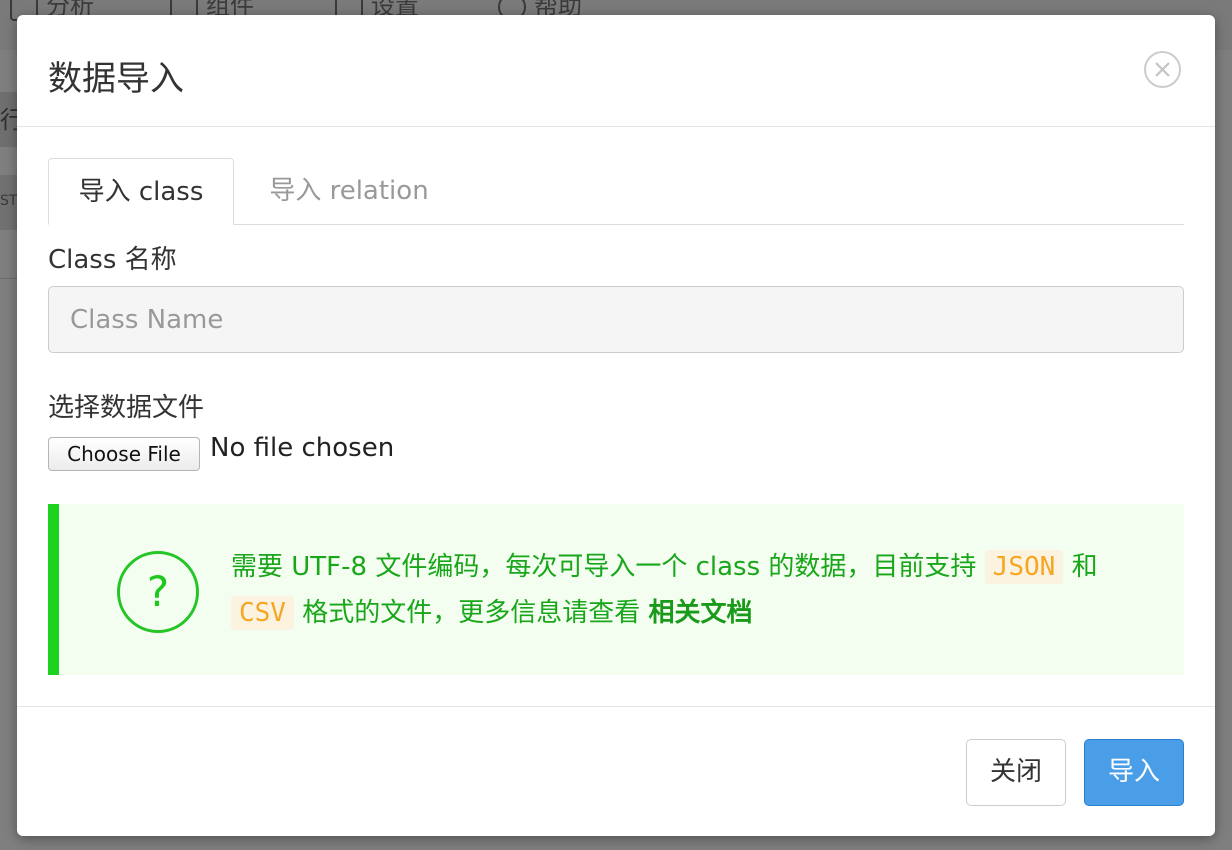 This screenshot has width=1232, height=850. I want to click on file-status: No file chosen, so click(302, 448).